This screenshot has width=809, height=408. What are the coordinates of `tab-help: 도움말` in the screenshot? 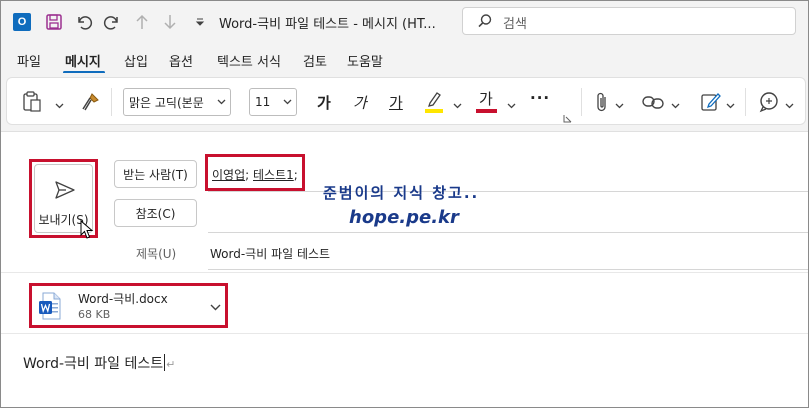 It's located at (365, 60).